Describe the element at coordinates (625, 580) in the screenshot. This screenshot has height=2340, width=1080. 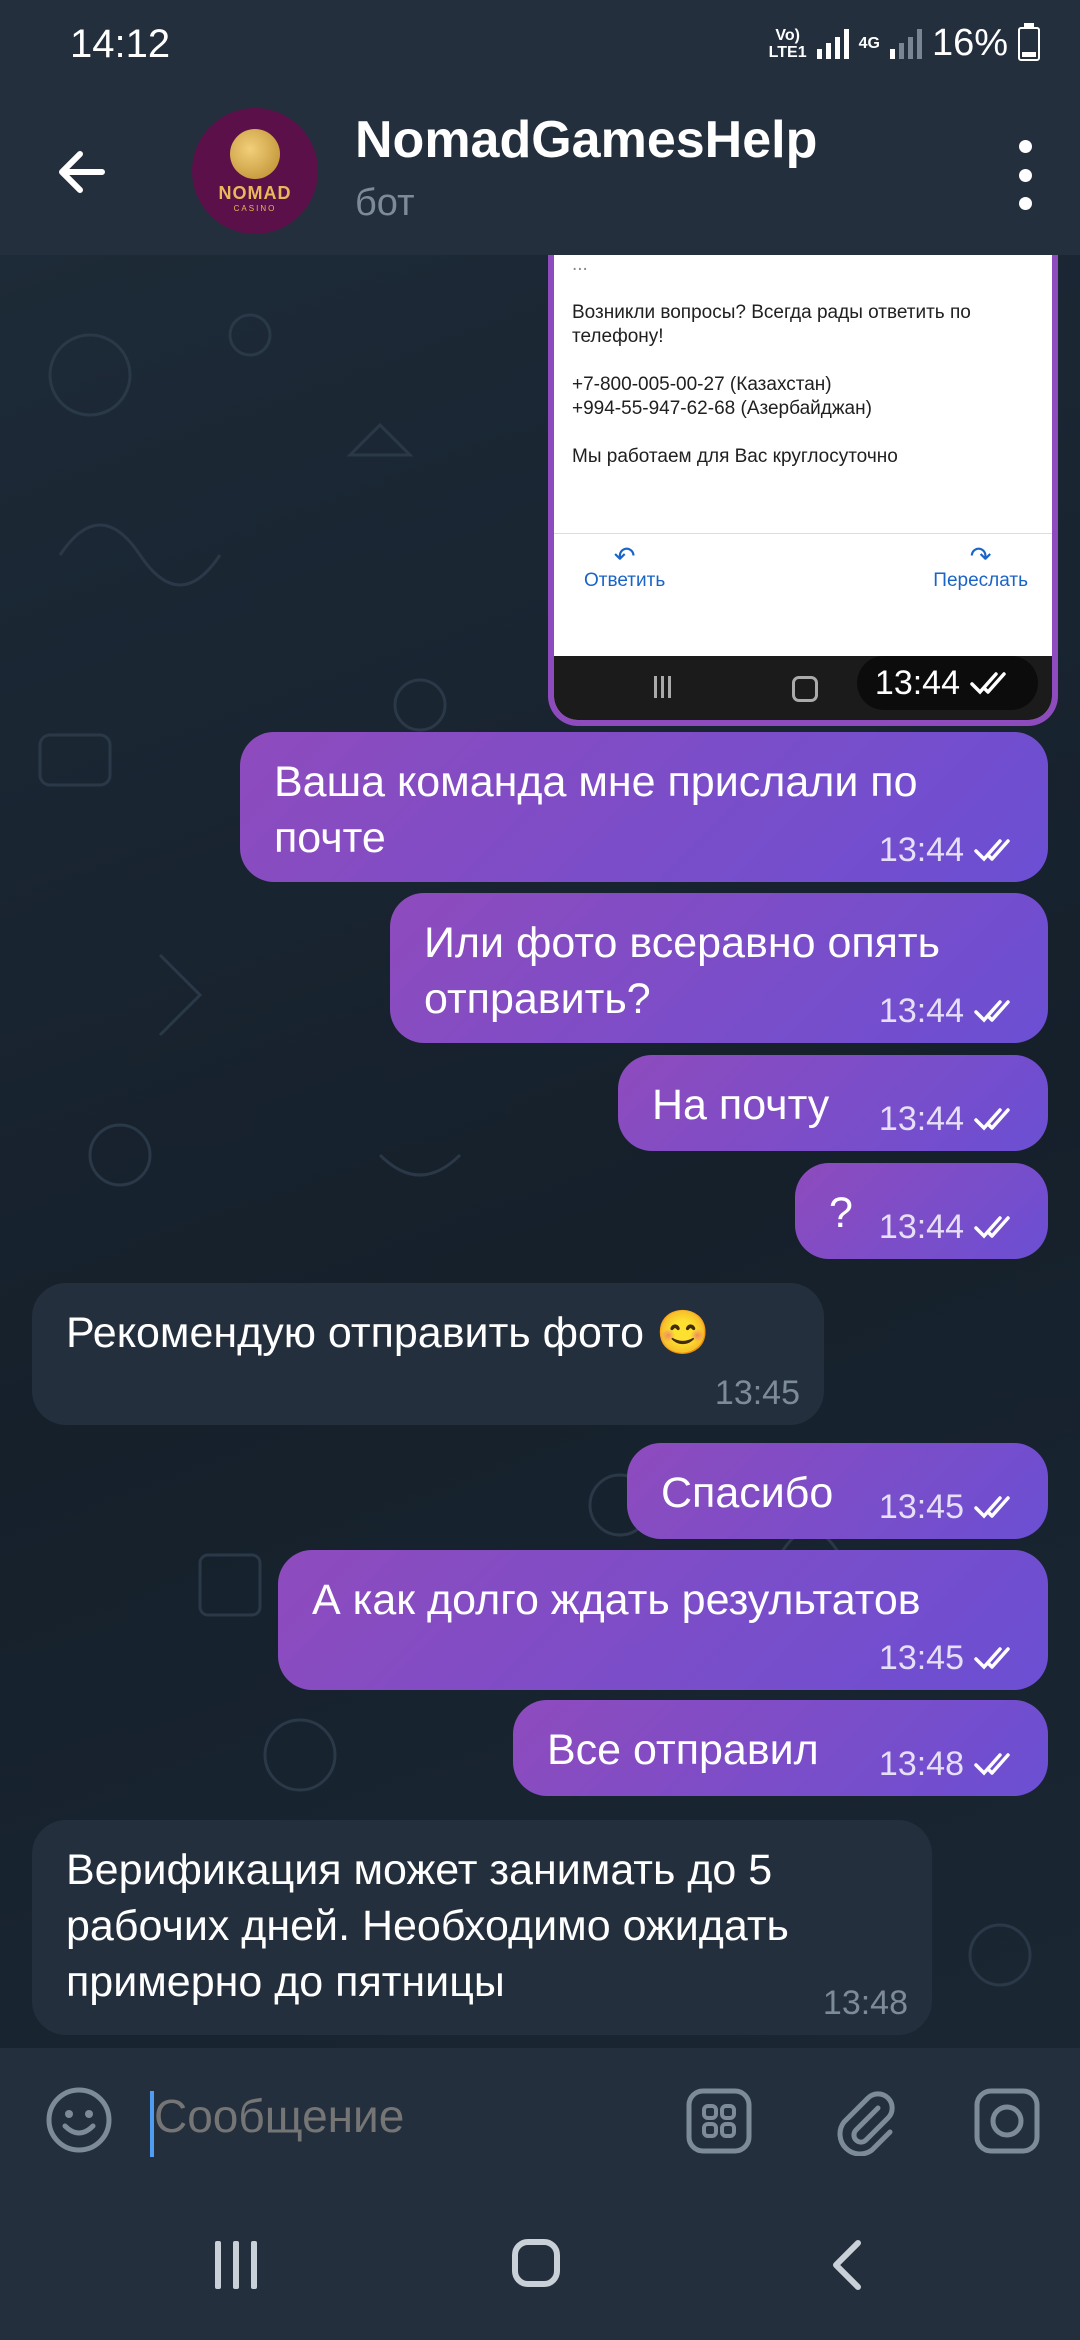
I see `email-reply-label: Ответить` at that location.